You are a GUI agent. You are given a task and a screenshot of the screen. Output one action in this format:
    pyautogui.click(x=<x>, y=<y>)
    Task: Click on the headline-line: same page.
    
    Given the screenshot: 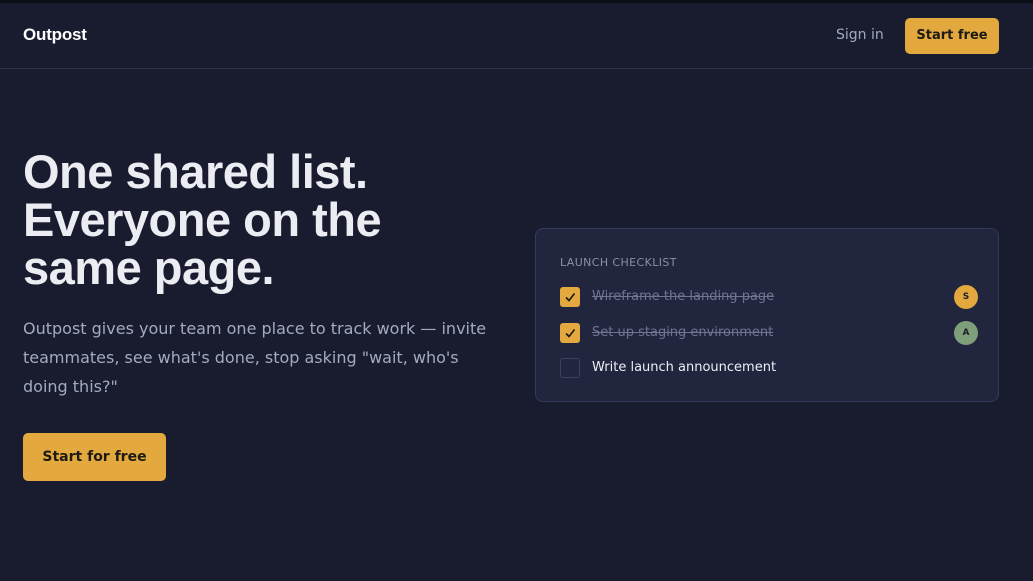 What is the action you would take?
    pyautogui.click(x=149, y=267)
    